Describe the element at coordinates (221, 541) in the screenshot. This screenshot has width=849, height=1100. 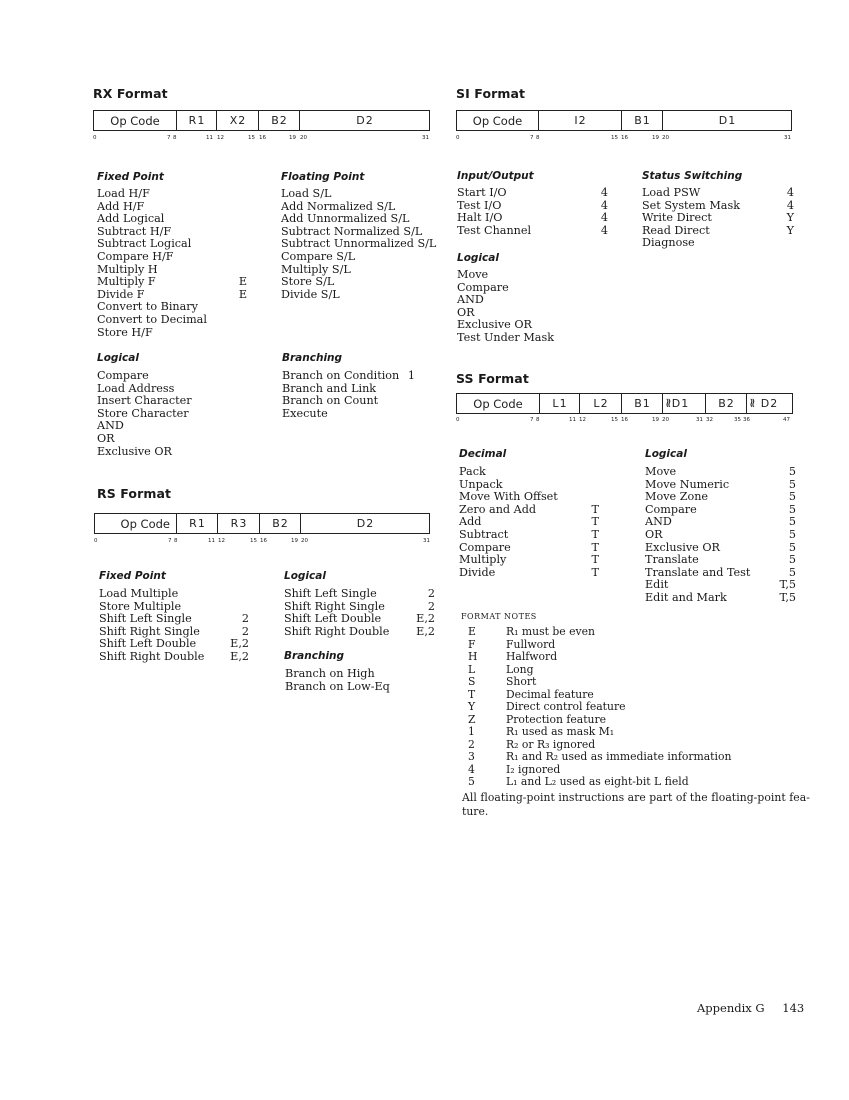
I see `bit-label: 12` at that location.